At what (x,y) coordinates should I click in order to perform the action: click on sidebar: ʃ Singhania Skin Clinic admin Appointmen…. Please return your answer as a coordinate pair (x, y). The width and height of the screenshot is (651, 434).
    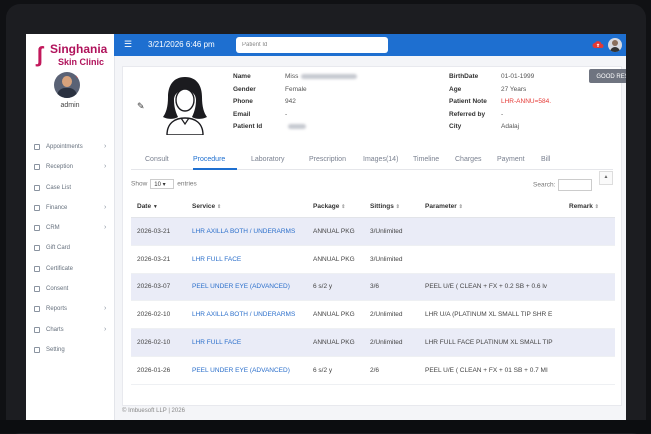
    Looking at the image, I should click on (70, 227).